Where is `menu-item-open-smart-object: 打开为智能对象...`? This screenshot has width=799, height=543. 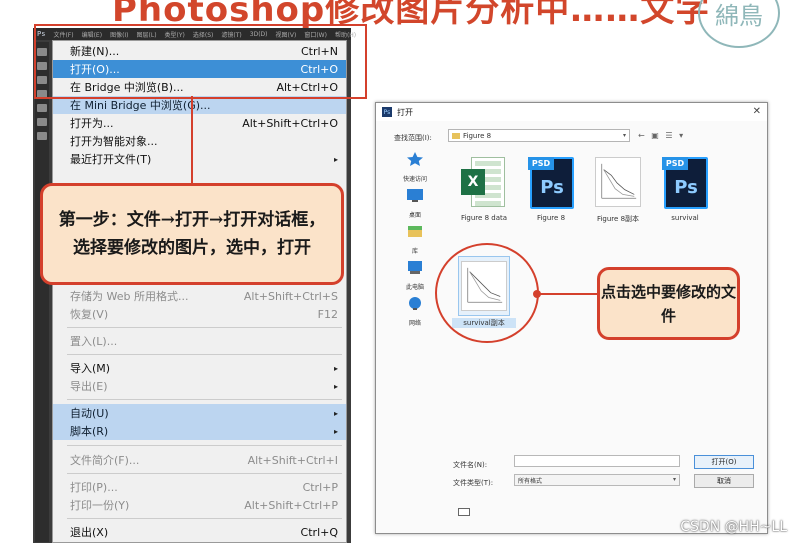 menu-item-open-smart-object: 打开为智能对象... is located at coordinates (199, 141).